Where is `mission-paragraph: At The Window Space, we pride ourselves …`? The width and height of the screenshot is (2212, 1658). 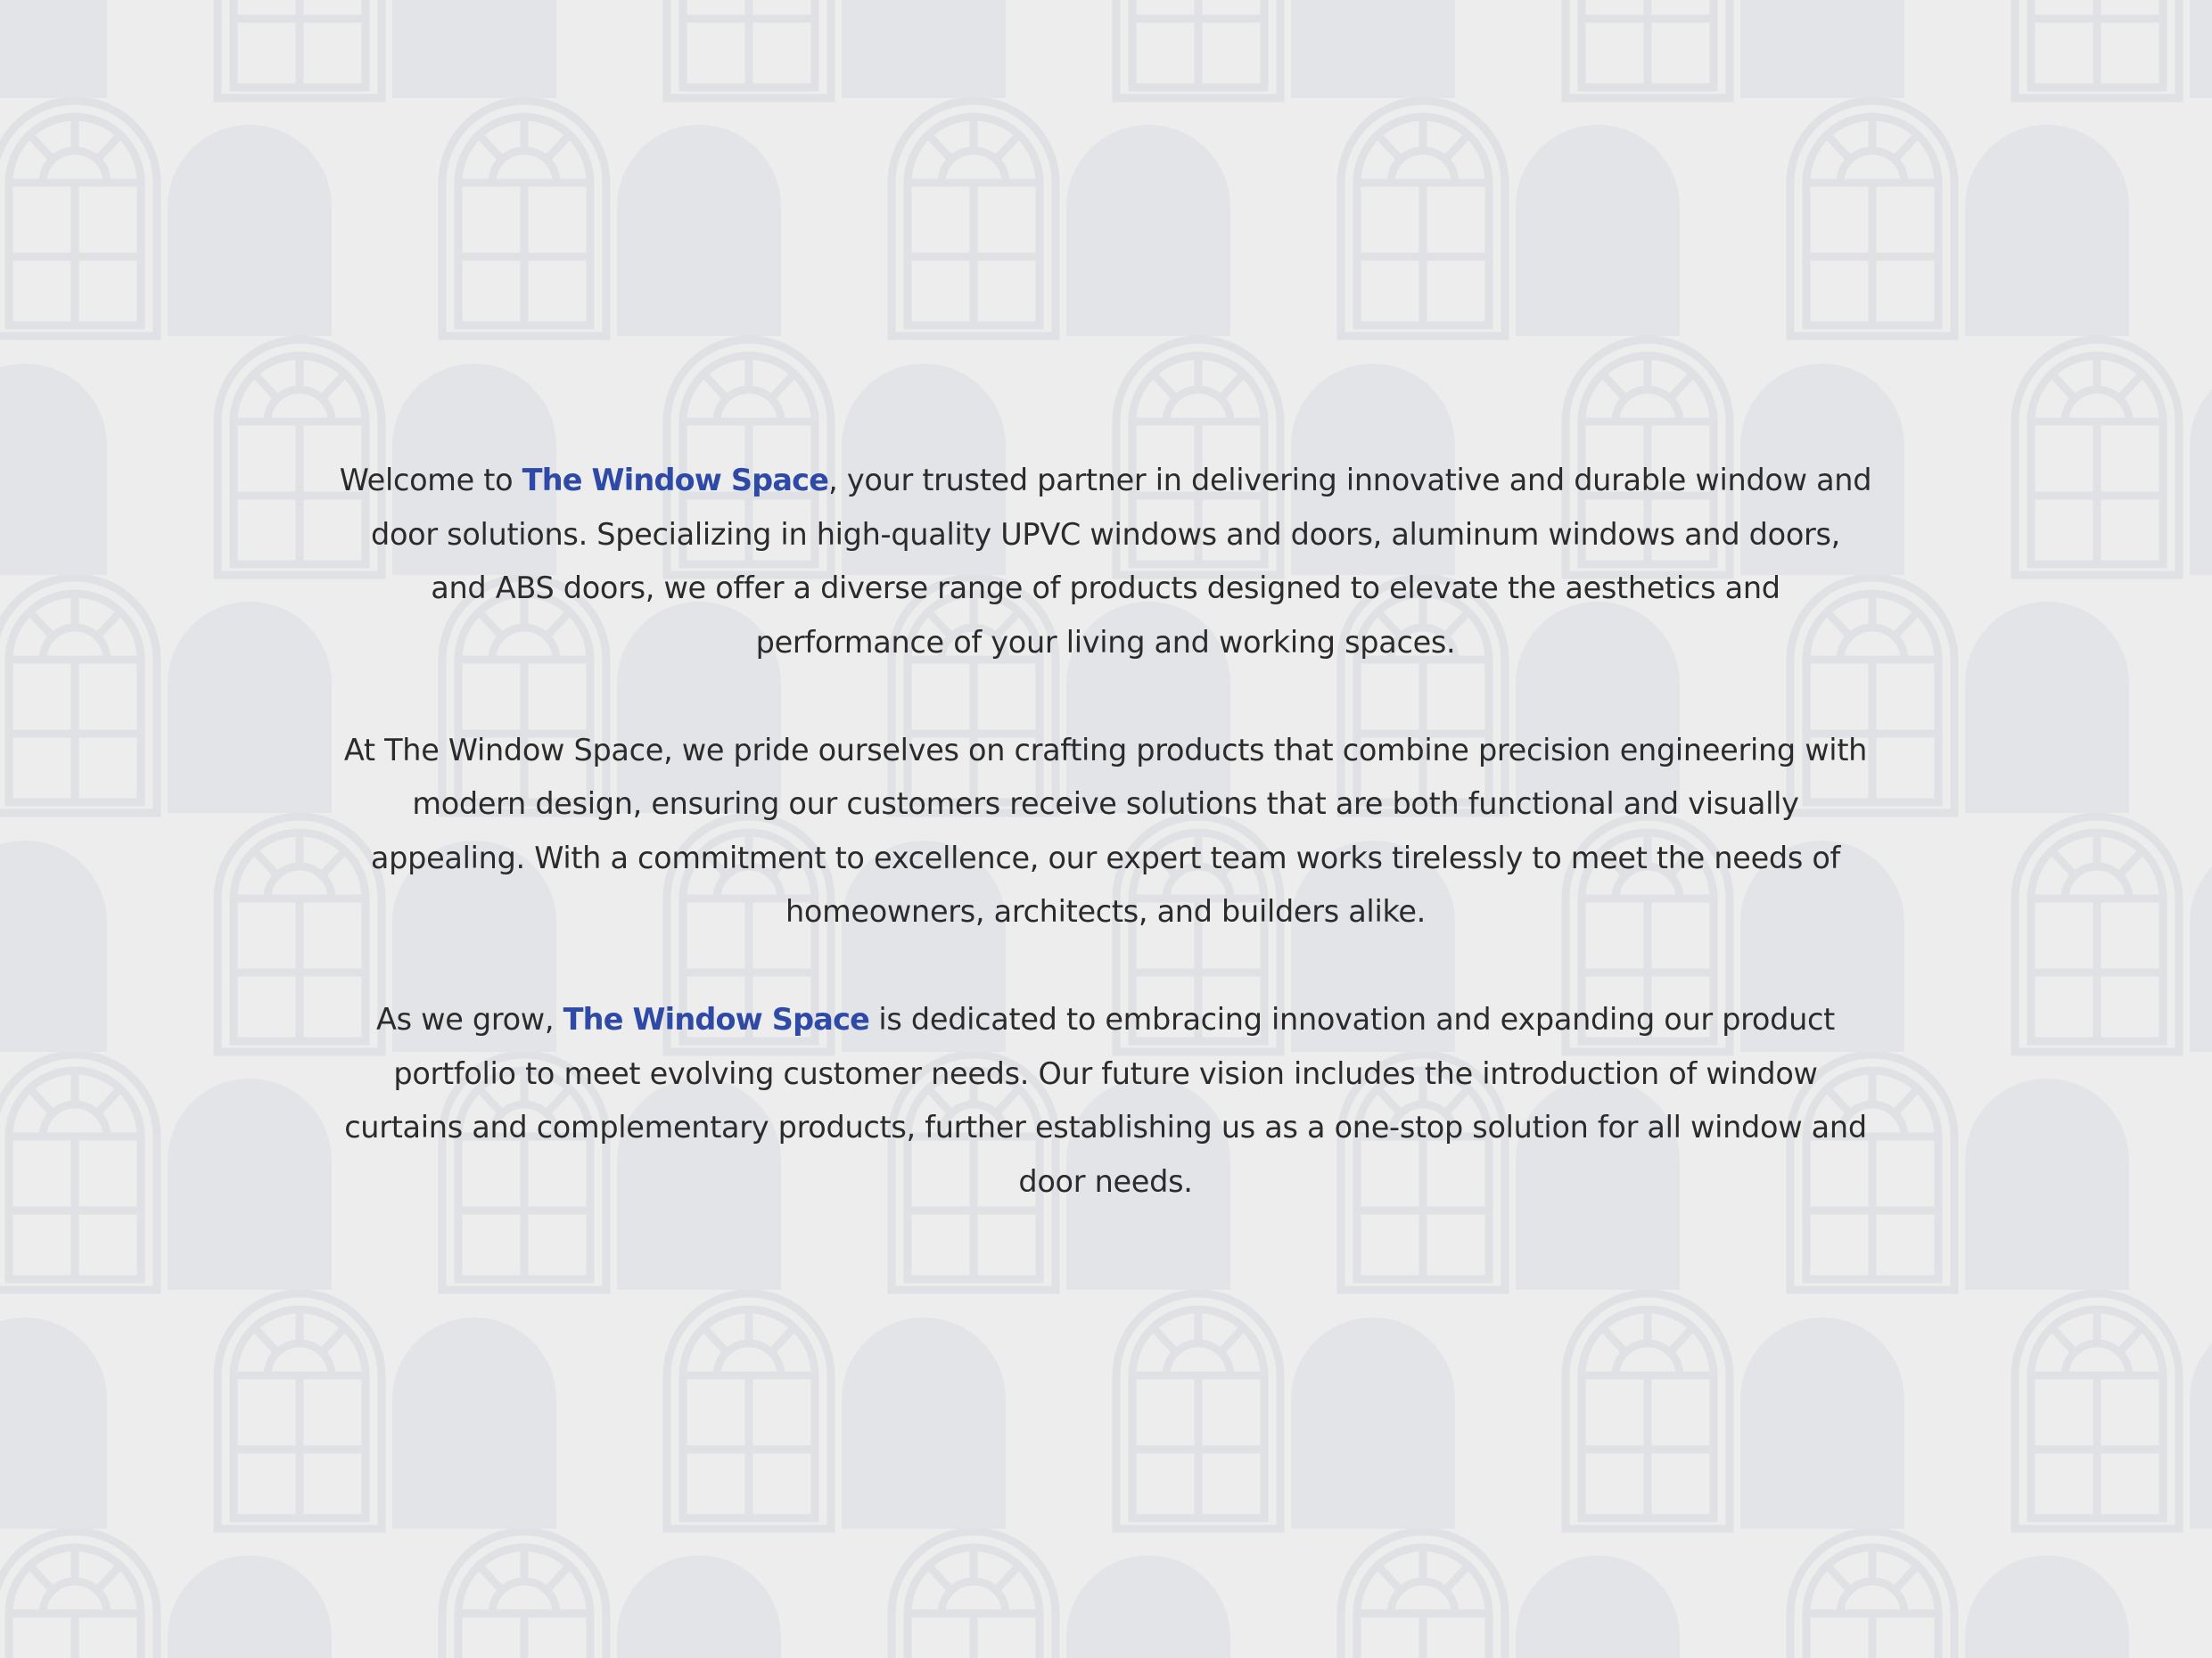
mission-paragraph: At The Window Space, we pride ourselves … is located at coordinates (1105, 831).